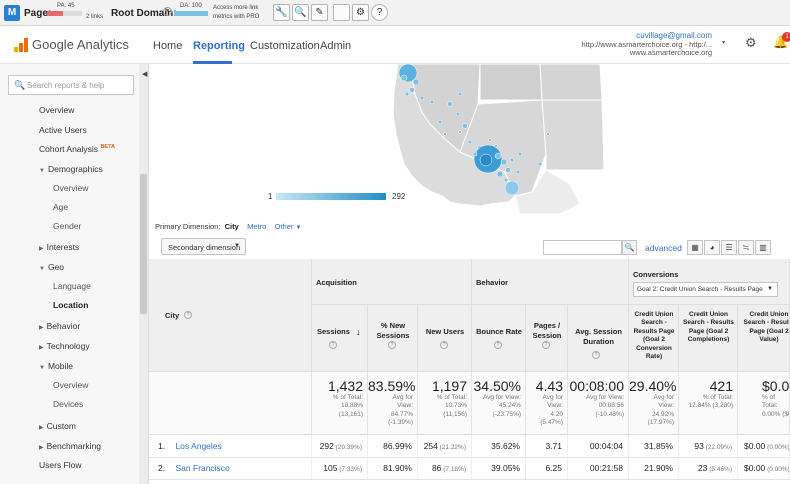 This screenshot has height=484, width=790. I want to click on column-header-new-users: New Users?, so click(445, 338).